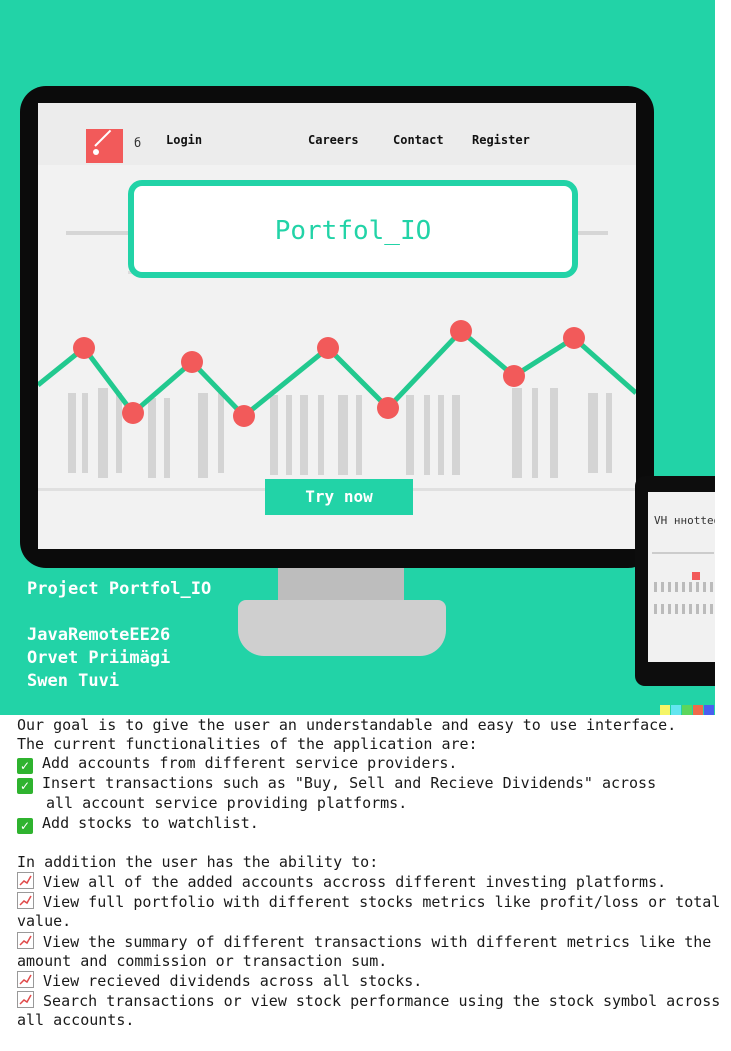 This screenshot has width=731, height=1051. What do you see at coordinates (119, 589) in the screenshot?
I see `project-name: Project Portfol_IO` at bounding box center [119, 589].